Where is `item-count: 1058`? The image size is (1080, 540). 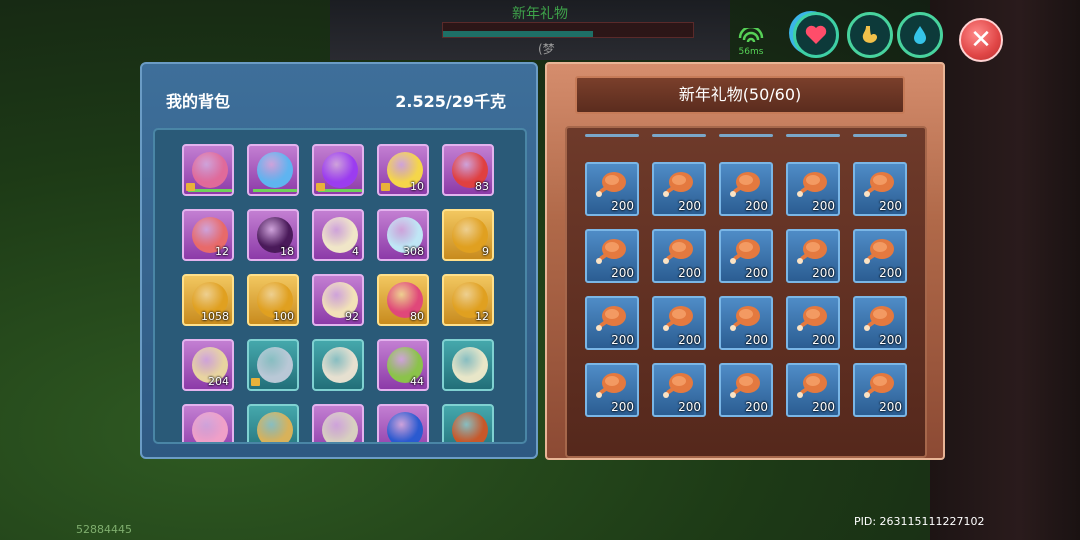
item-count: 1058 is located at coordinates (215, 316).